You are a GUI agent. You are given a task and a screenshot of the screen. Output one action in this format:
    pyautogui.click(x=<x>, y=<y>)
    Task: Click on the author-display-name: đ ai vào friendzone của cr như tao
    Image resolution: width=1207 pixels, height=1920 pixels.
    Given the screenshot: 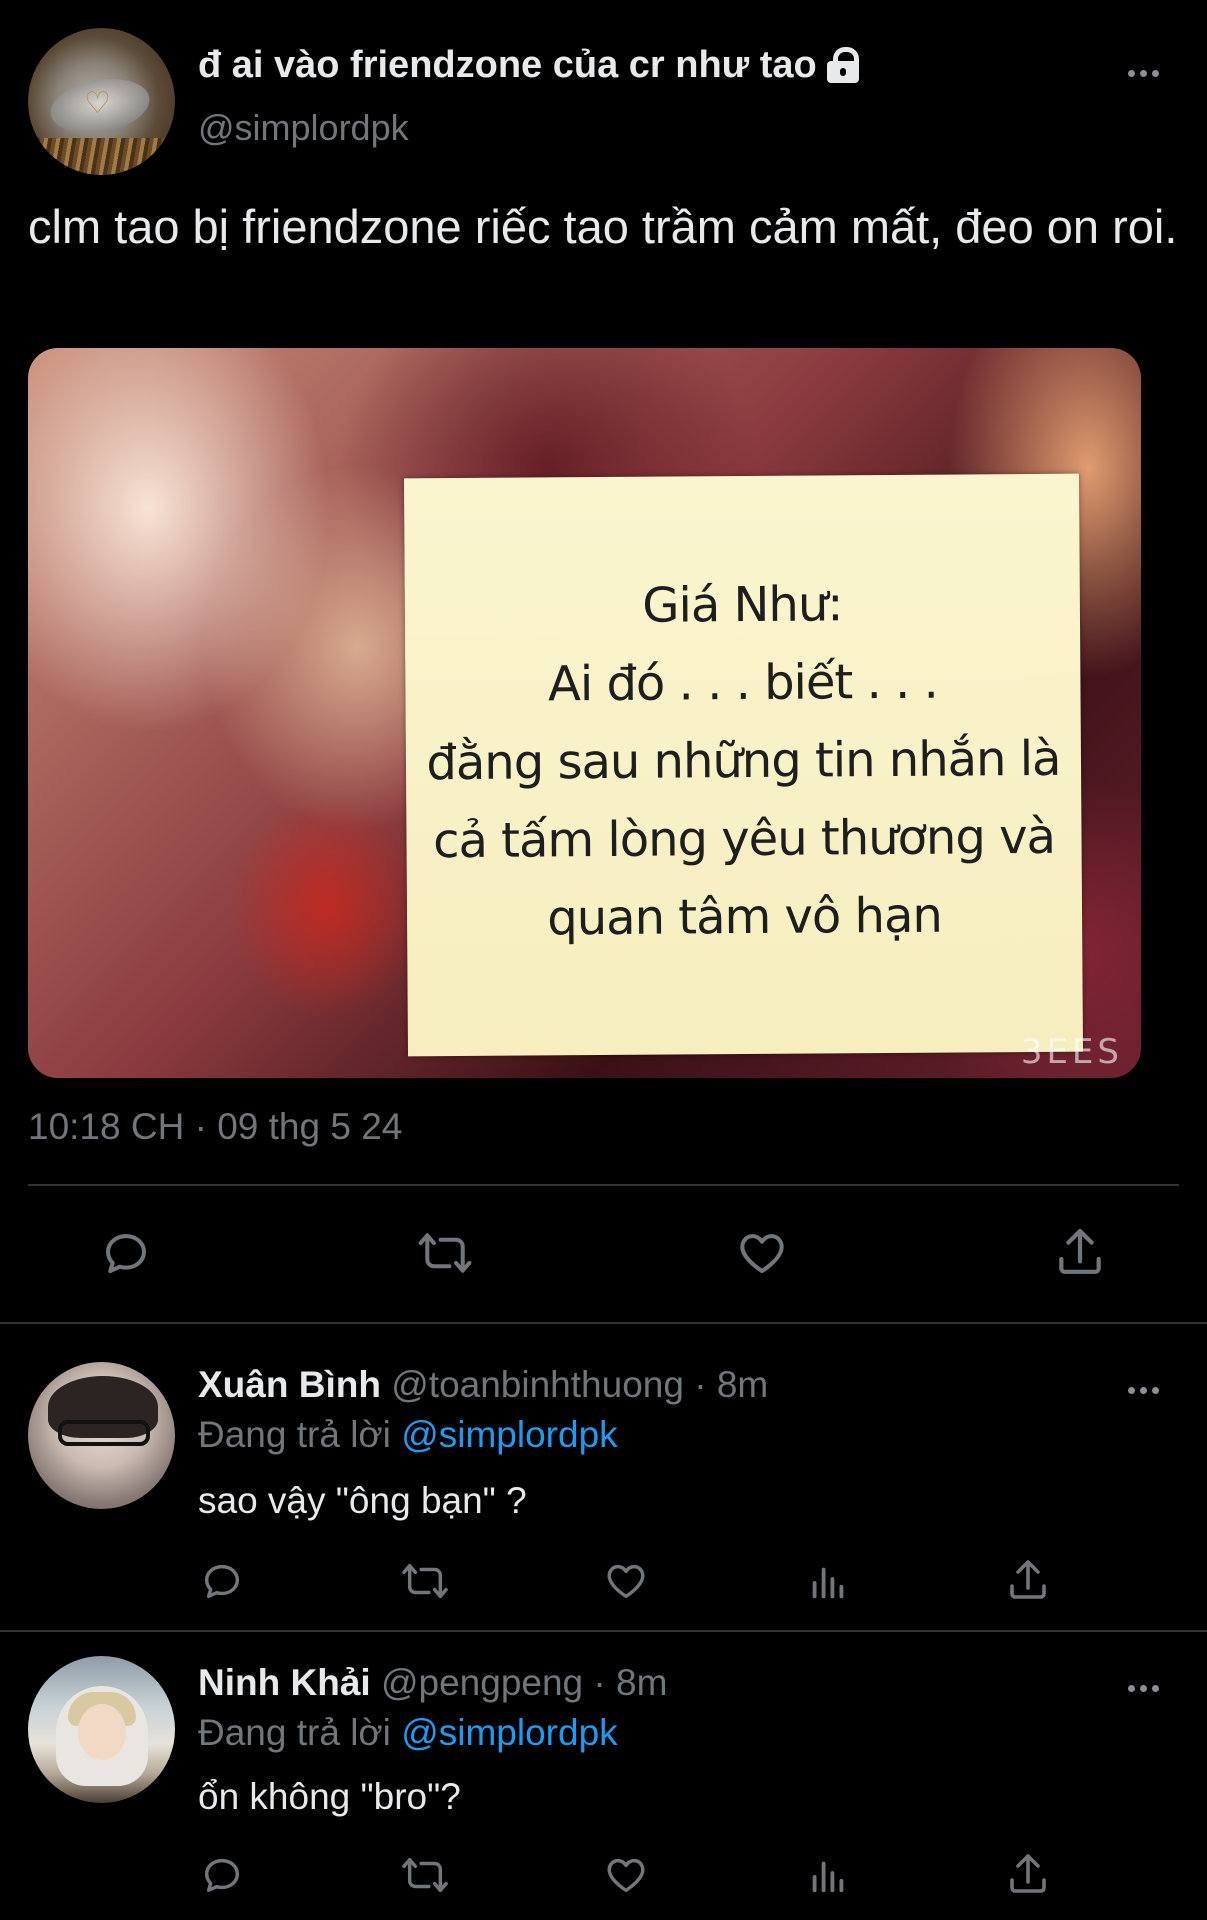 What is the action you would take?
    pyautogui.click(x=529, y=65)
    